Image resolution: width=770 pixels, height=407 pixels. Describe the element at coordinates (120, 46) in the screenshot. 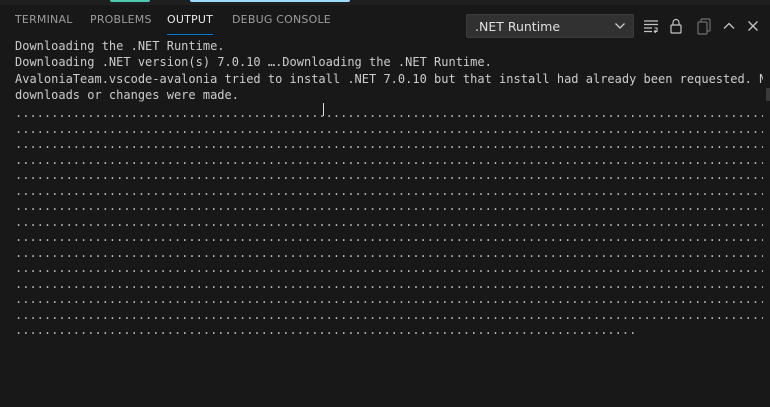

I see `output-line: Downloading the .NET Runtime.` at that location.